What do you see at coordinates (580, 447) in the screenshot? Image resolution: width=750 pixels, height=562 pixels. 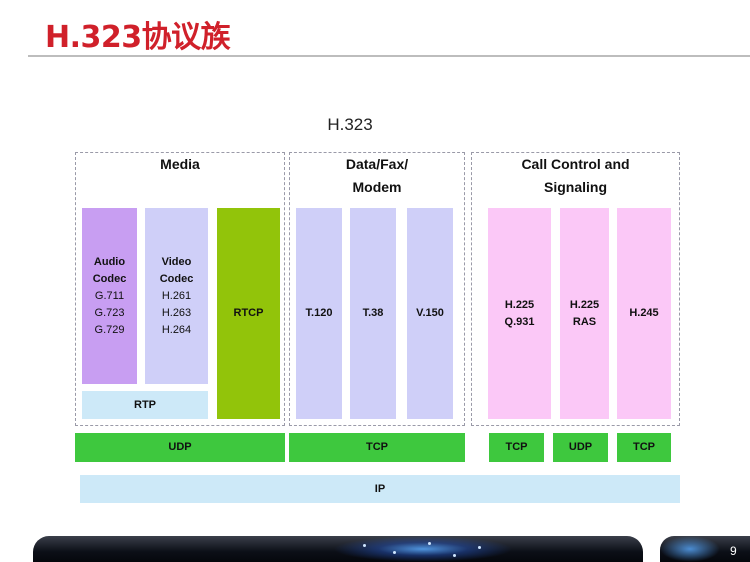 I see `udp-ras-block: UDP` at bounding box center [580, 447].